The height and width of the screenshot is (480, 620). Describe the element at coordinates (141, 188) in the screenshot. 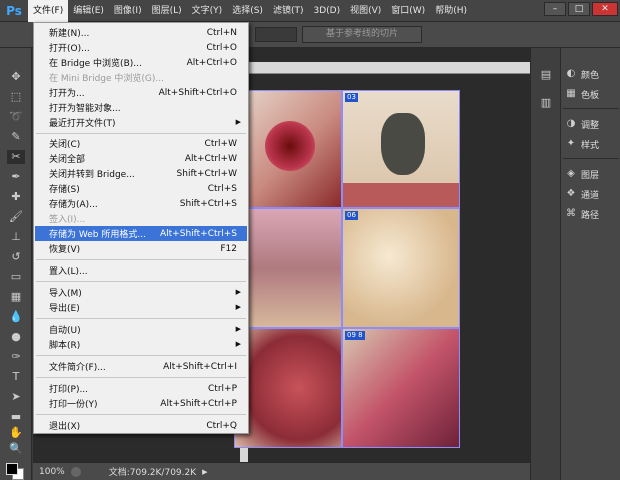

I see `menu-item-save: 存储(S) Ctrl+S` at that location.